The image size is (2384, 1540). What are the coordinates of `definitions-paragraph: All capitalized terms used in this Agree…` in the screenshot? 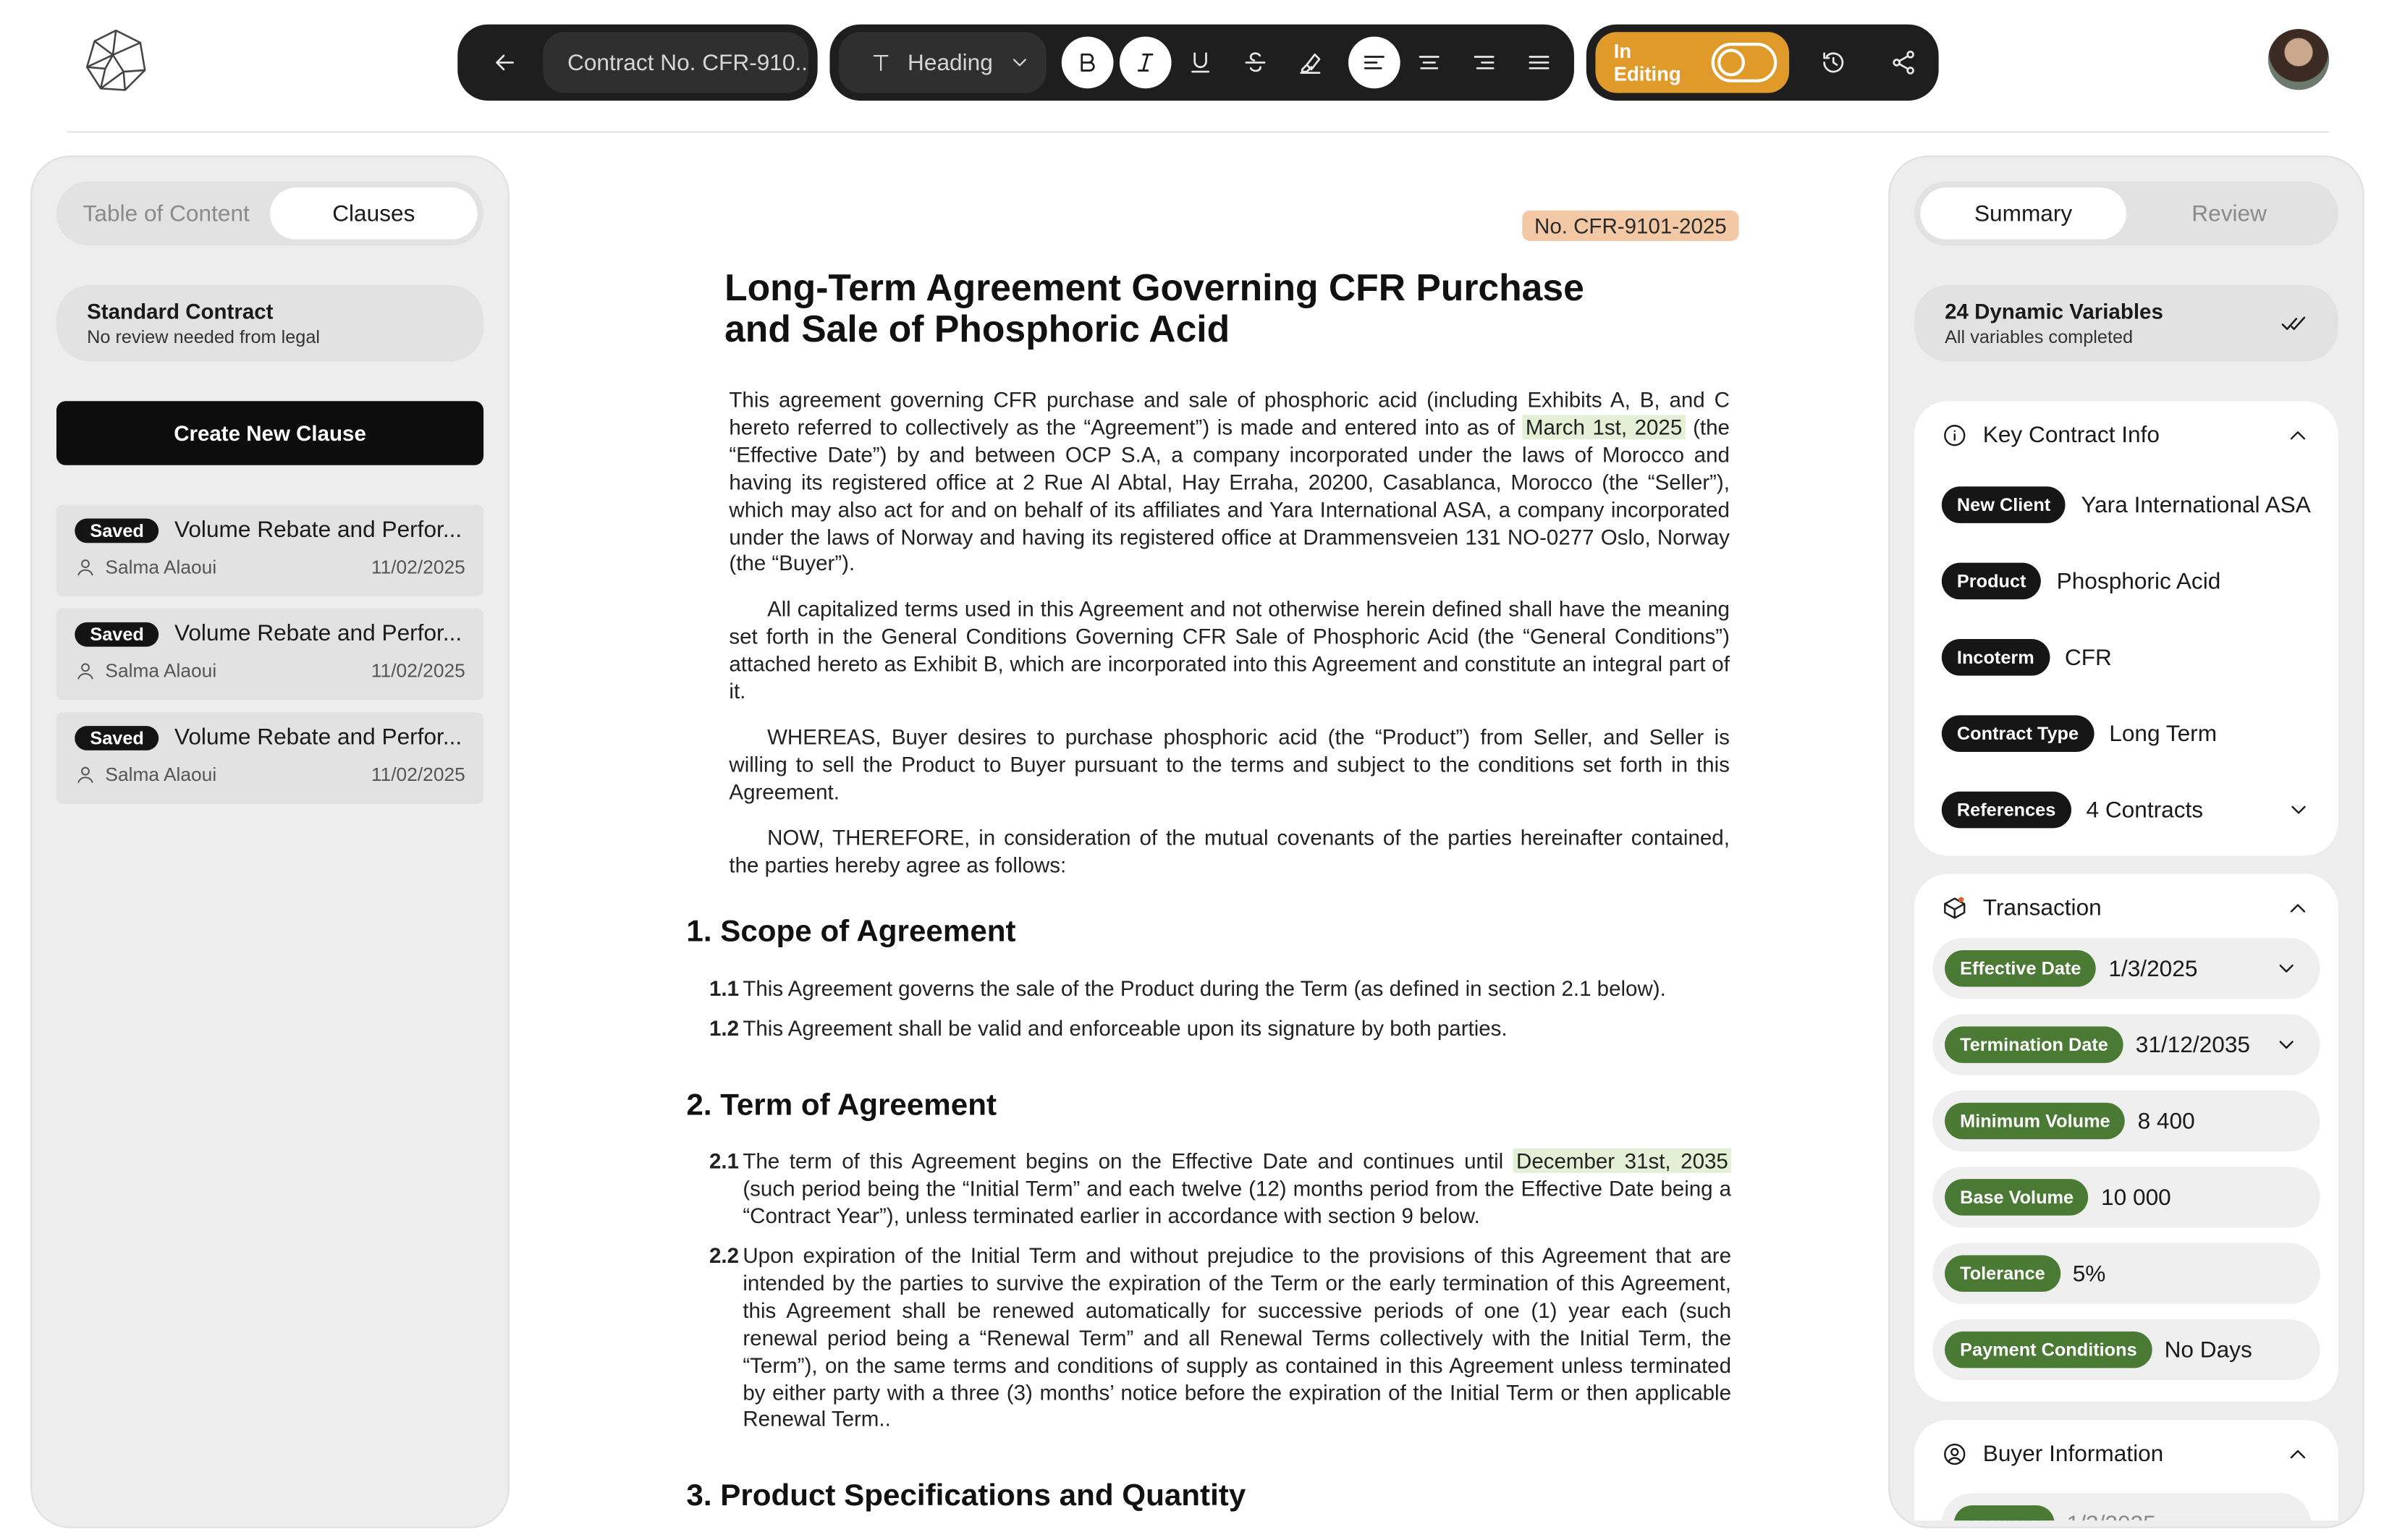 It's located at (1229, 651).